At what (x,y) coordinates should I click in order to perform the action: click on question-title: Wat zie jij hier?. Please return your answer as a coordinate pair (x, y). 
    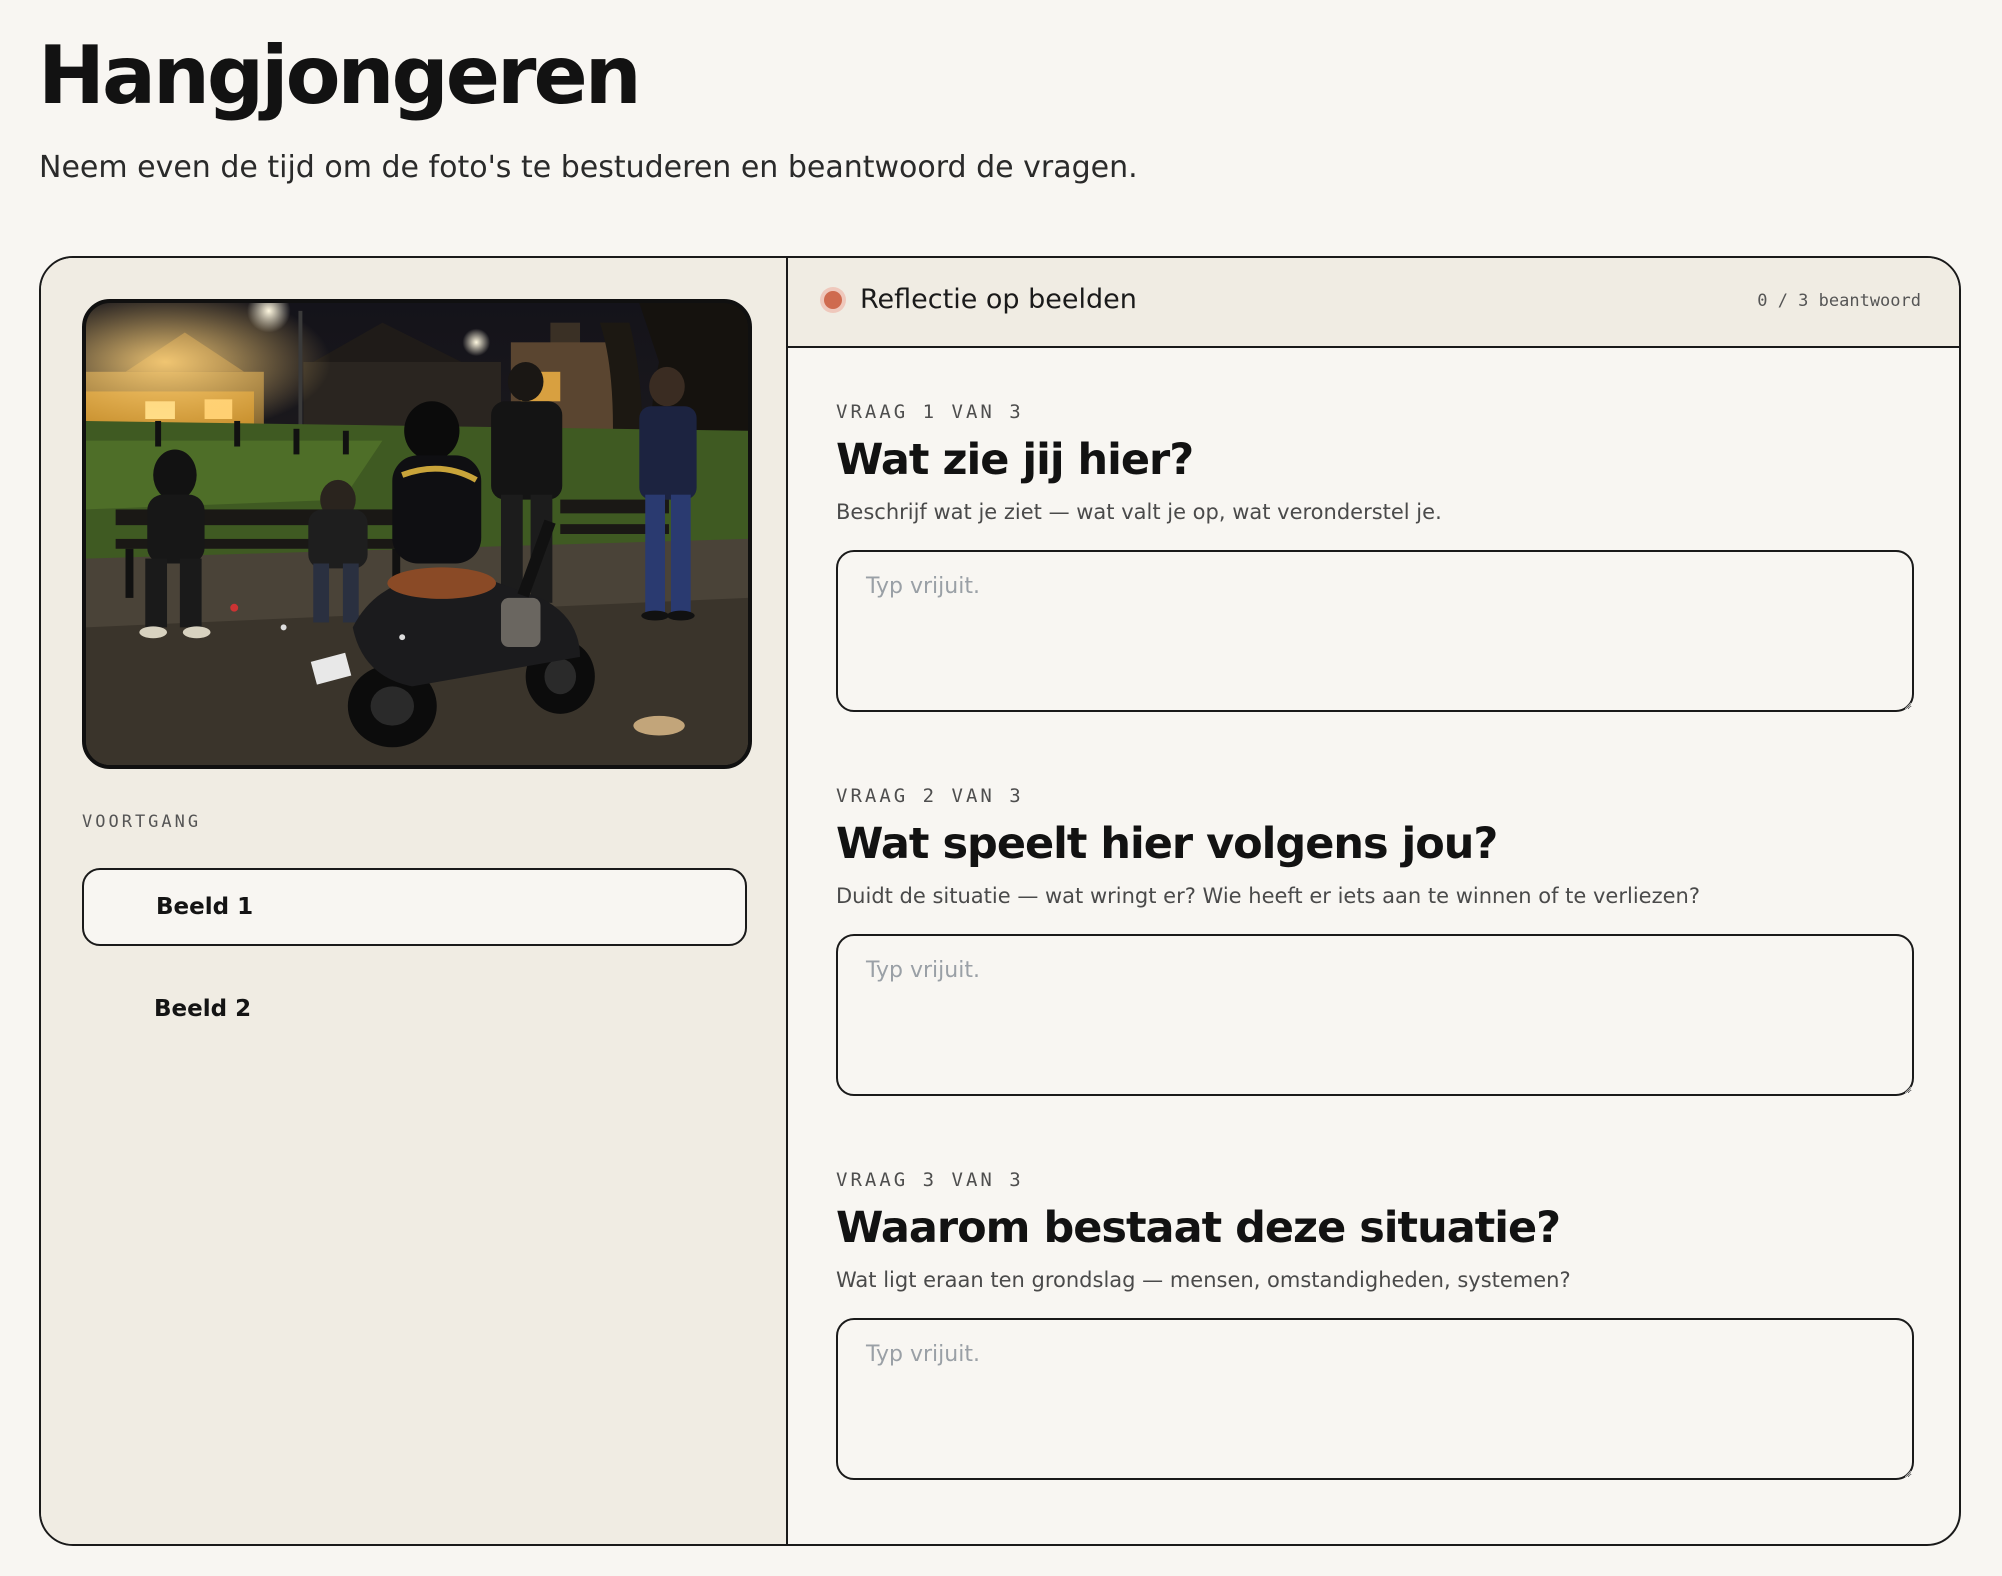
    Looking at the image, I should click on (1015, 460).